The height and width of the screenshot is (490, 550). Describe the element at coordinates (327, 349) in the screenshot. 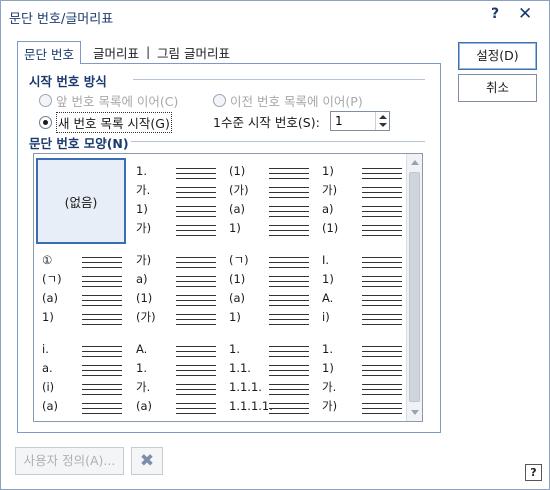

I see `shape-row-label: 1.` at that location.